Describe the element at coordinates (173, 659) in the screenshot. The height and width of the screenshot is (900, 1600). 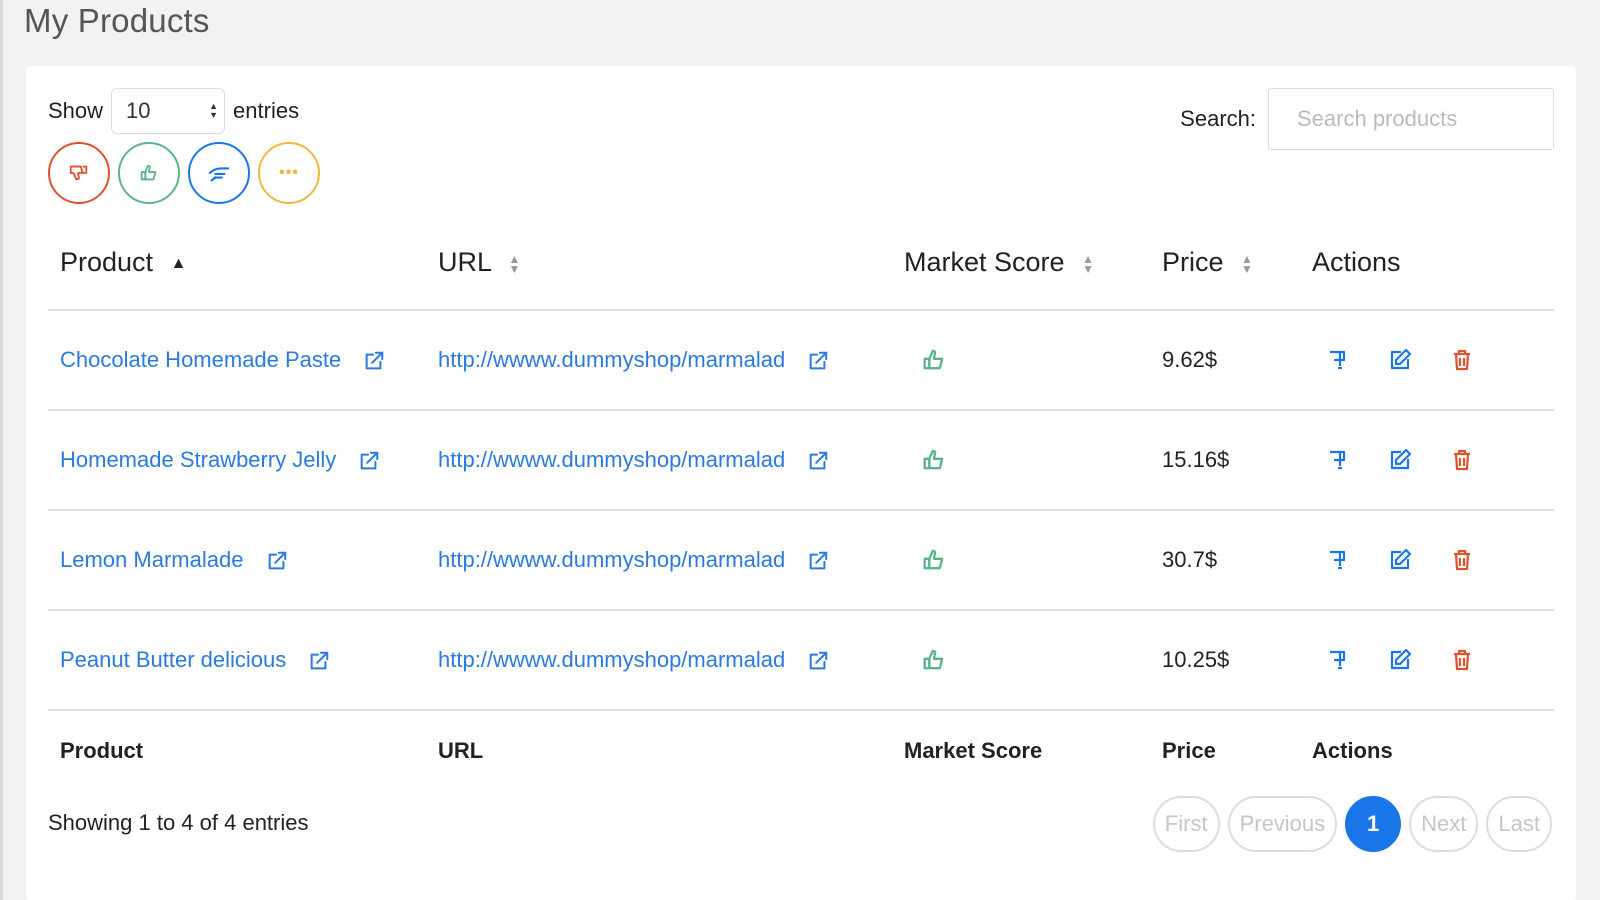
I see `product-link: Peanut Butter delicious` at that location.